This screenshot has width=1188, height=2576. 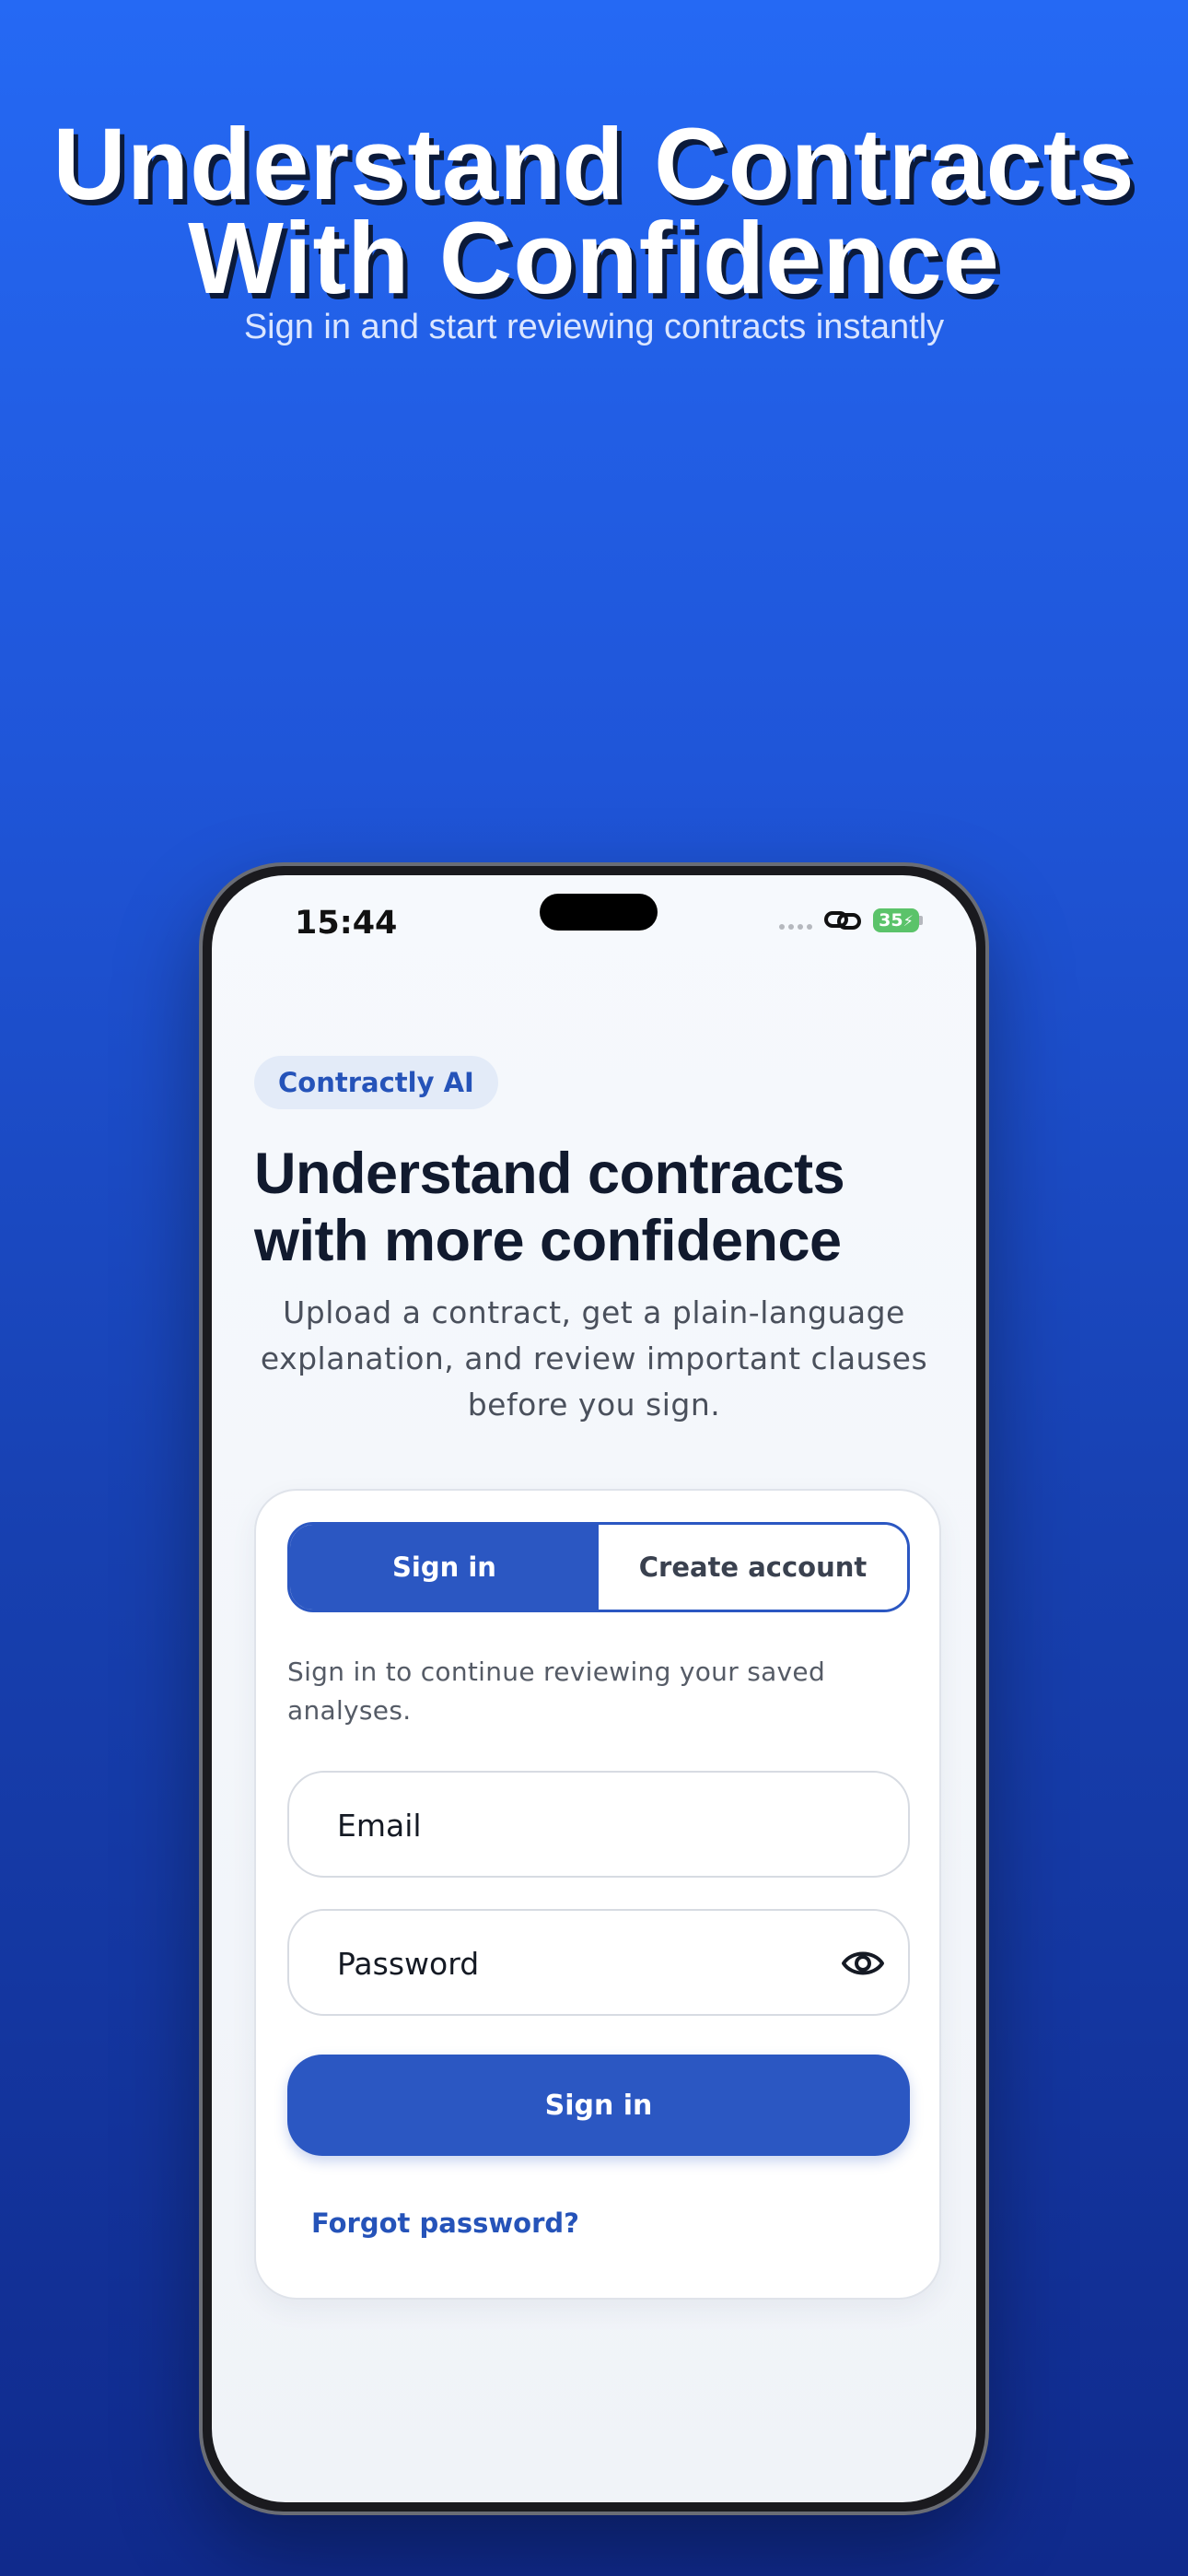 What do you see at coordinates (599, 912) in the screenshot?
I see `dynamic-island` at bounding box center [599, 912].